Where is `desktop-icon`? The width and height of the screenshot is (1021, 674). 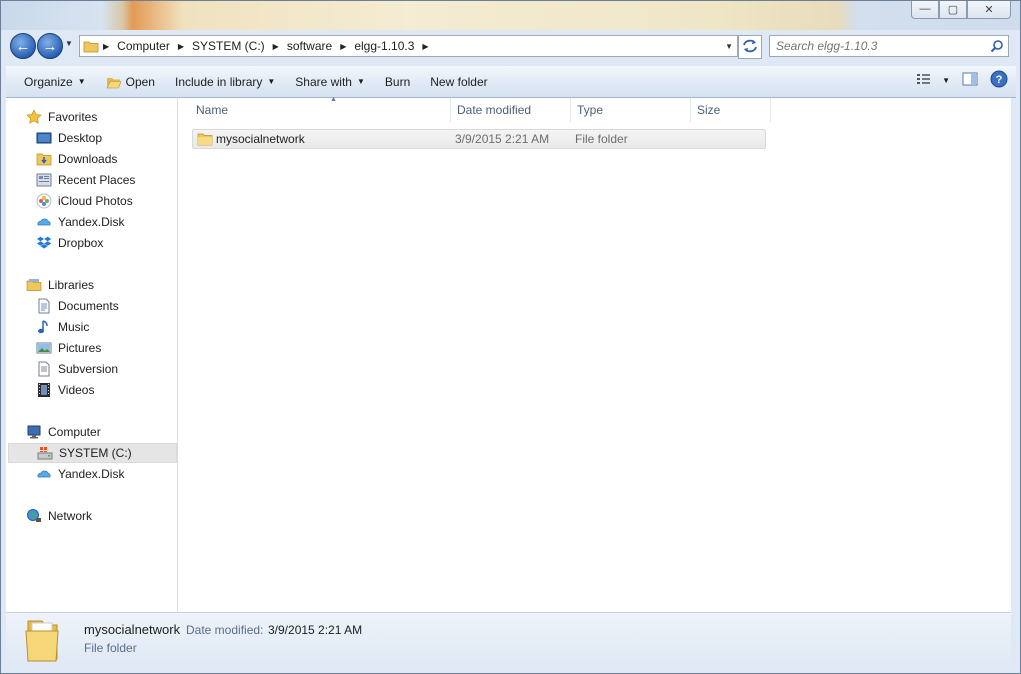 desktop-icon is located at coordinates (44, 138).